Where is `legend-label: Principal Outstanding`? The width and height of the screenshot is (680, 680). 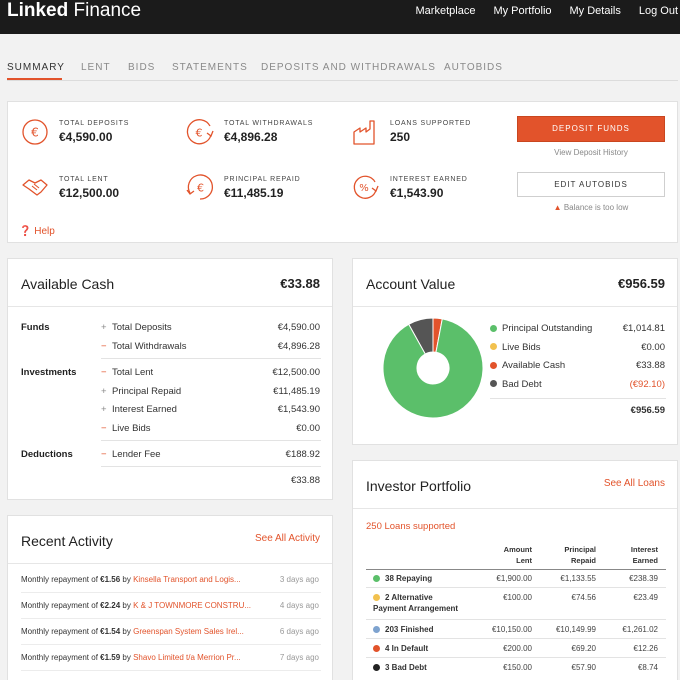
legend-label: Principal Outstanding is located at coordinates (547, 328).